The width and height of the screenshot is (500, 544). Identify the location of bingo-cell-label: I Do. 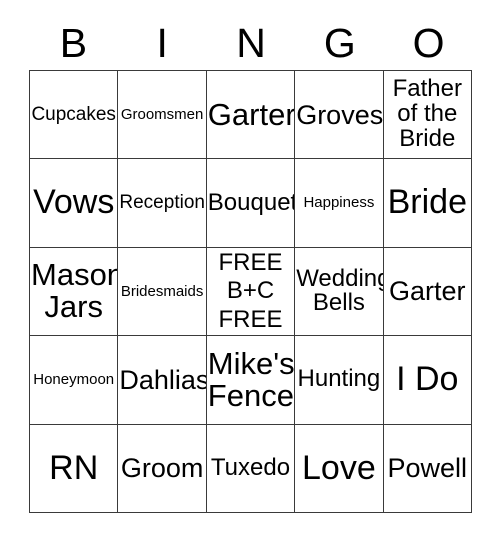
(427, 379).